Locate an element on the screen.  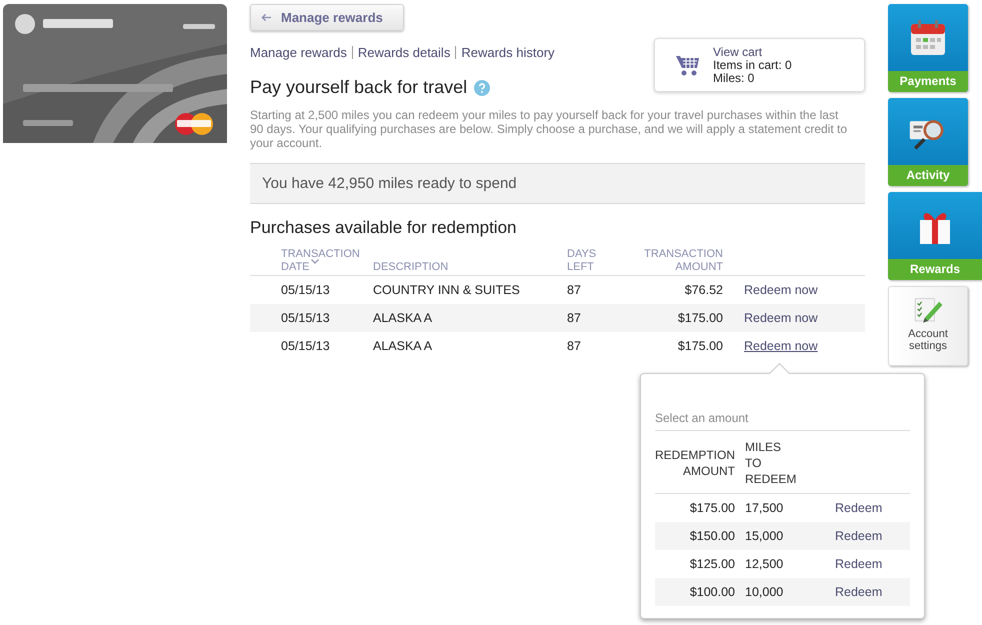
checklist-pencil-icon is located at coordinates (928, 309).